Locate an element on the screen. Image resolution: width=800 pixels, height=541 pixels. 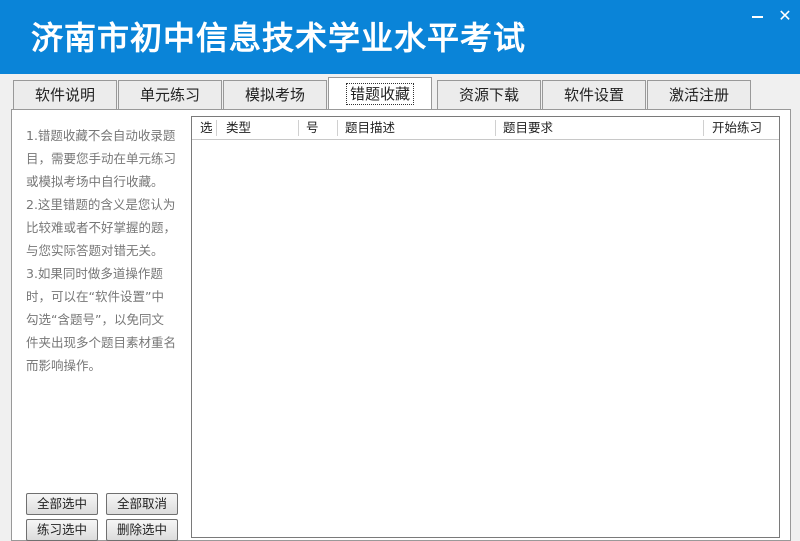
app-title: 济南市初中信息技术学业水平考试 is located at coordinates (279, 38).